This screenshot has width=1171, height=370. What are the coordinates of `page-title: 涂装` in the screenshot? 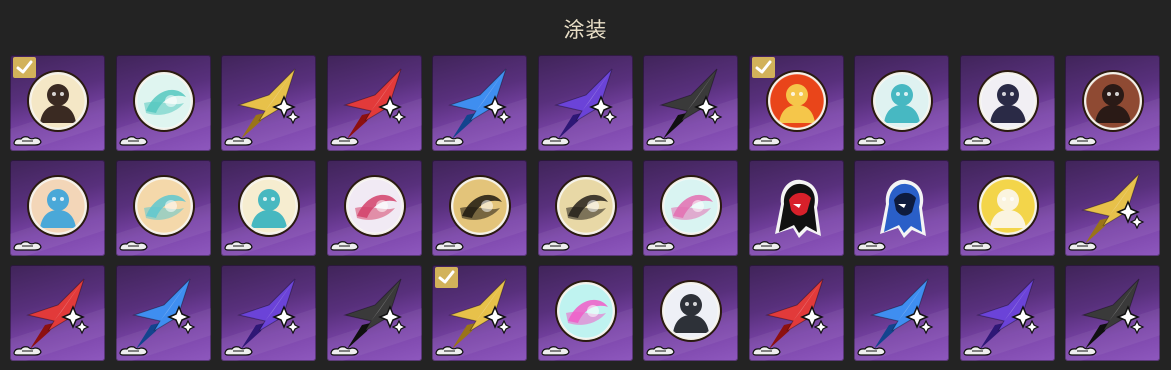 It's located at (585, 30).